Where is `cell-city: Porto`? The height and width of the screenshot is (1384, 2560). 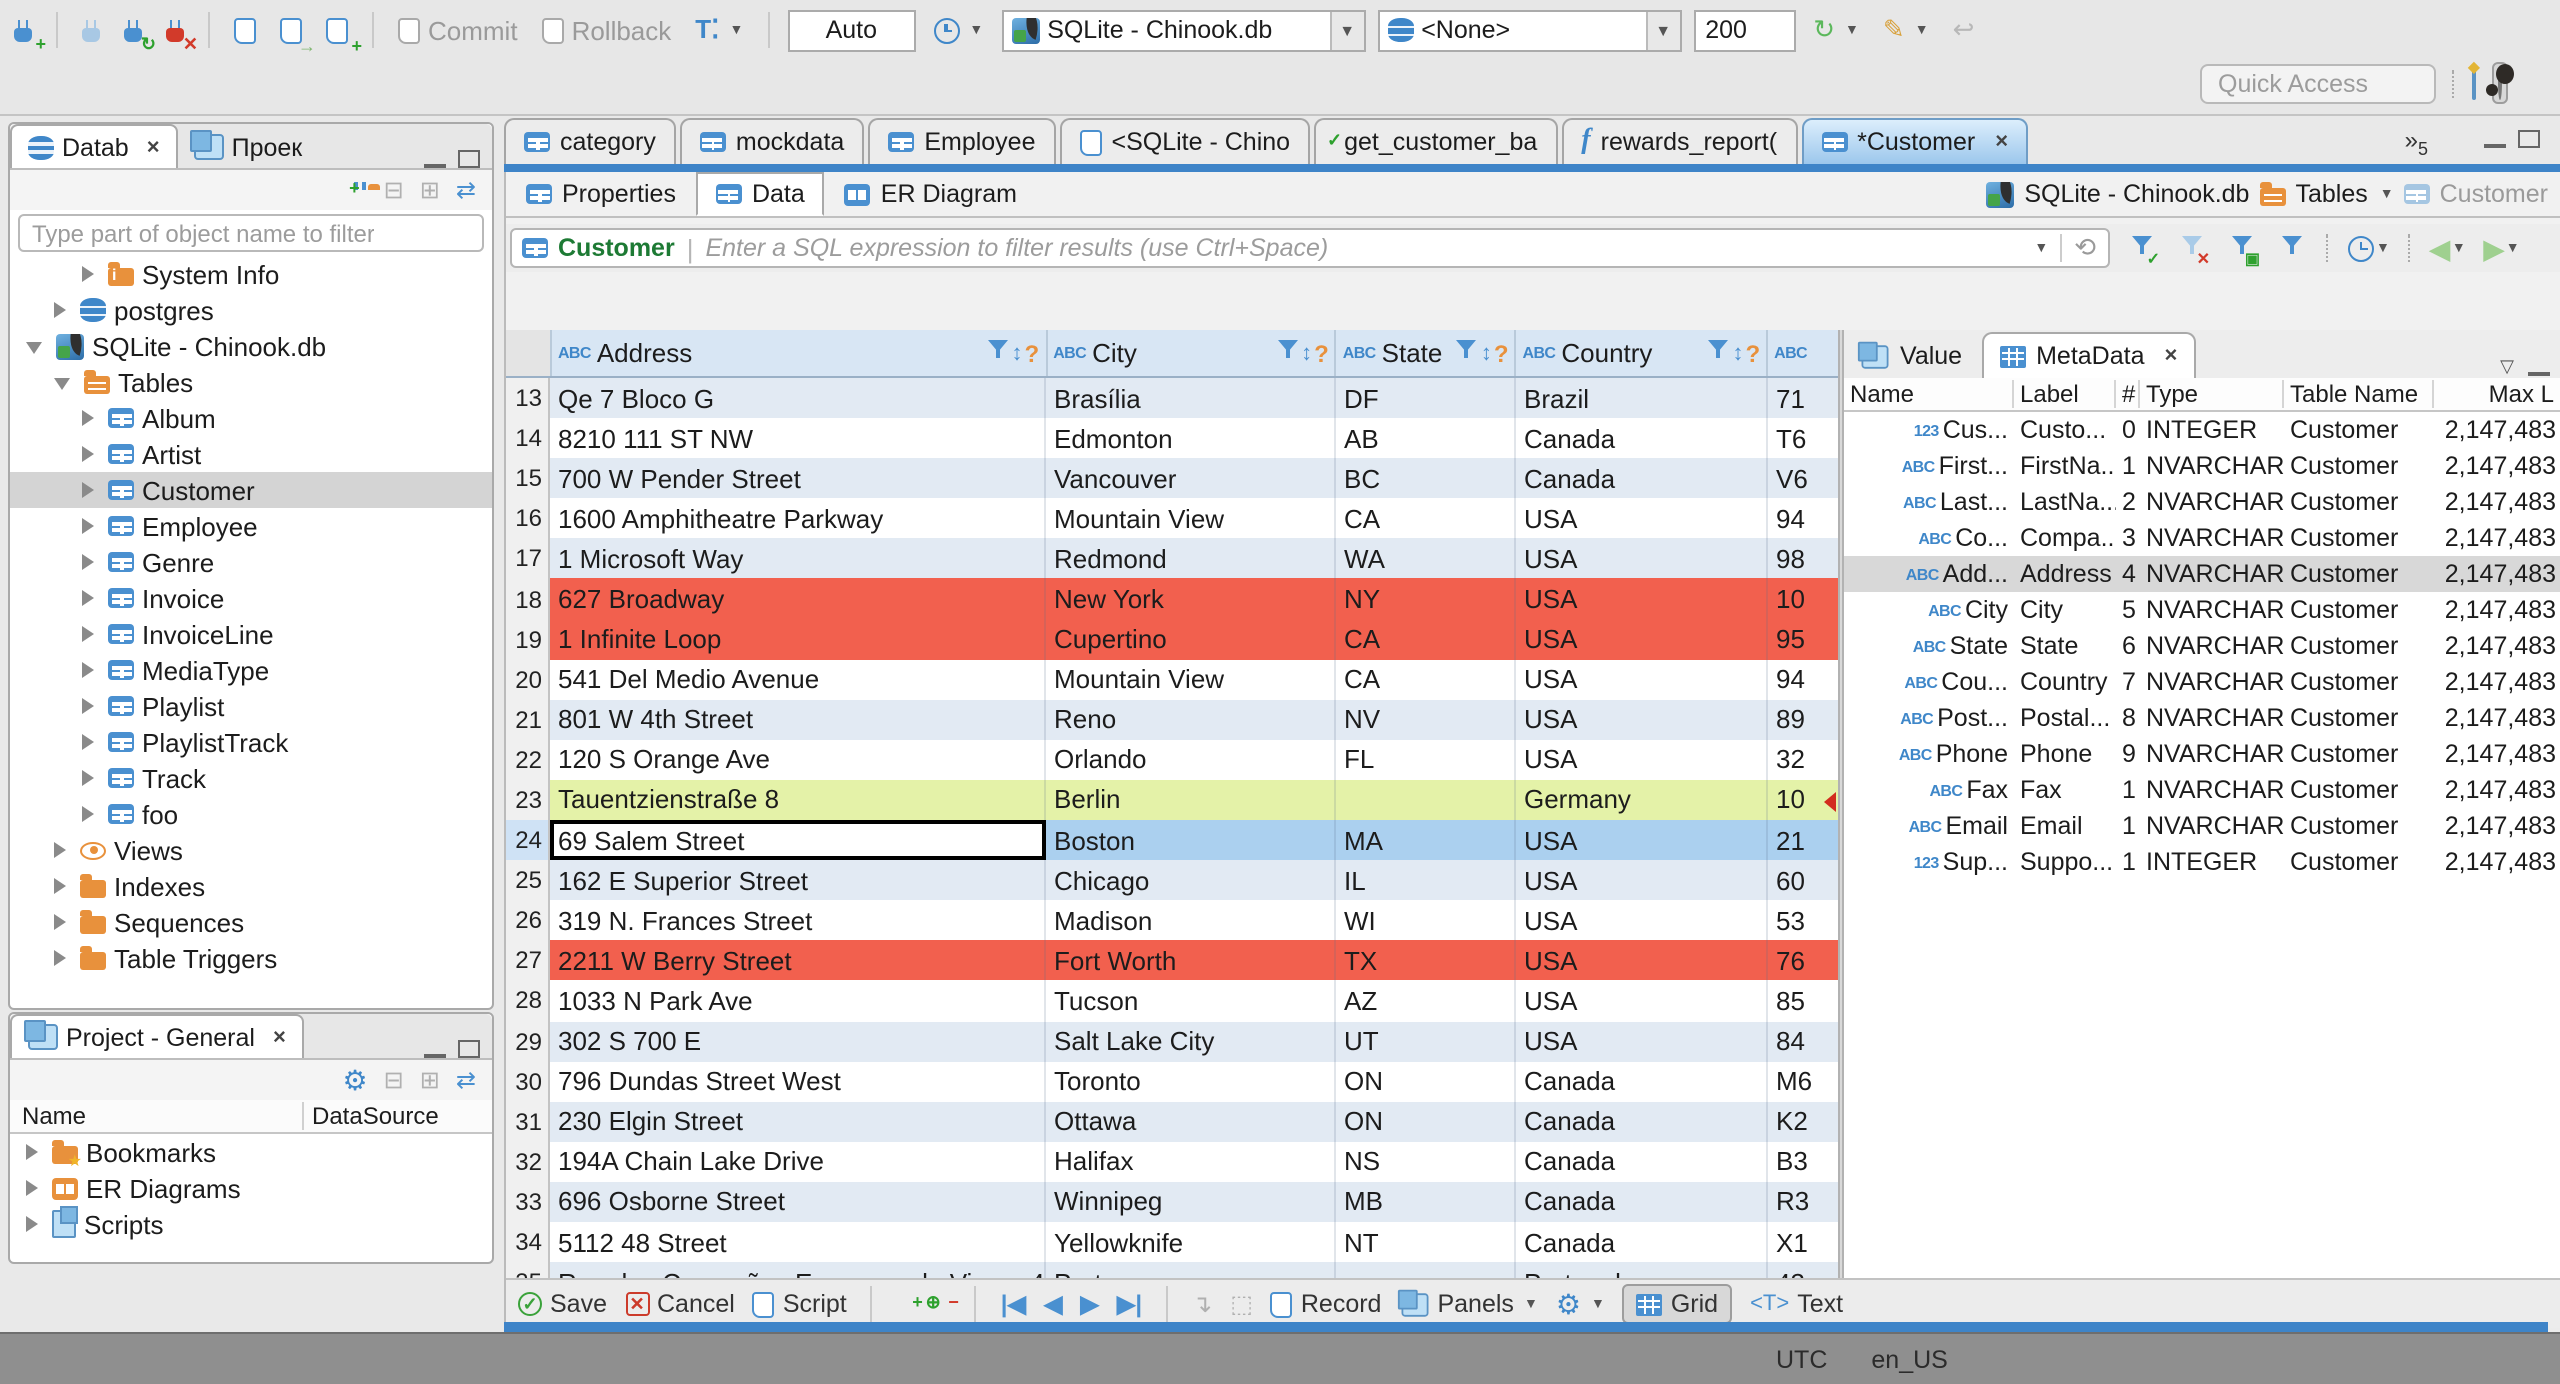 cell-city: Porto is located at coordinates (1191, 1270).